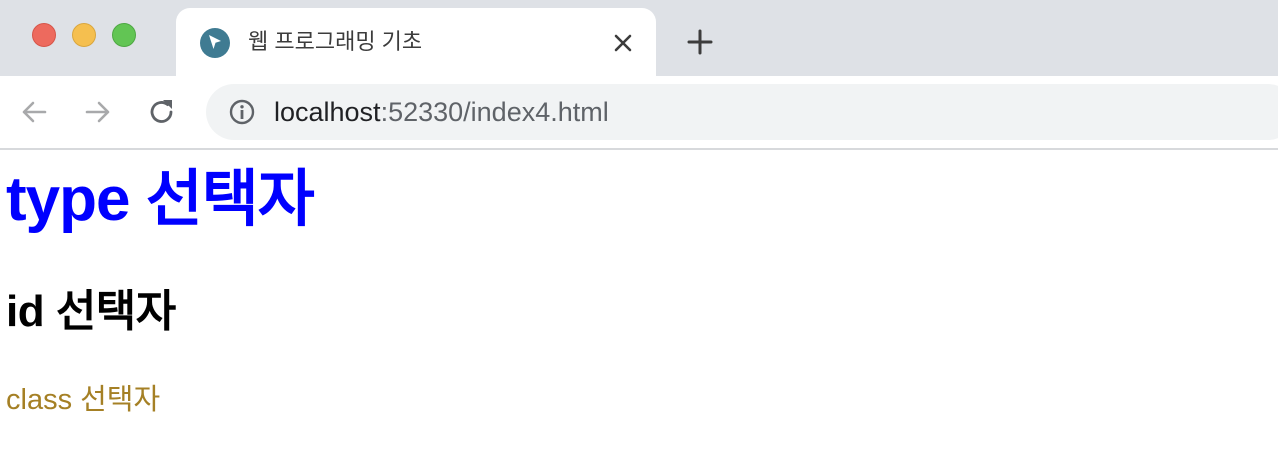  Describe the element at coordinates (700, 42) in the screenshot. I see `new-tab-plus-icon` at that location.